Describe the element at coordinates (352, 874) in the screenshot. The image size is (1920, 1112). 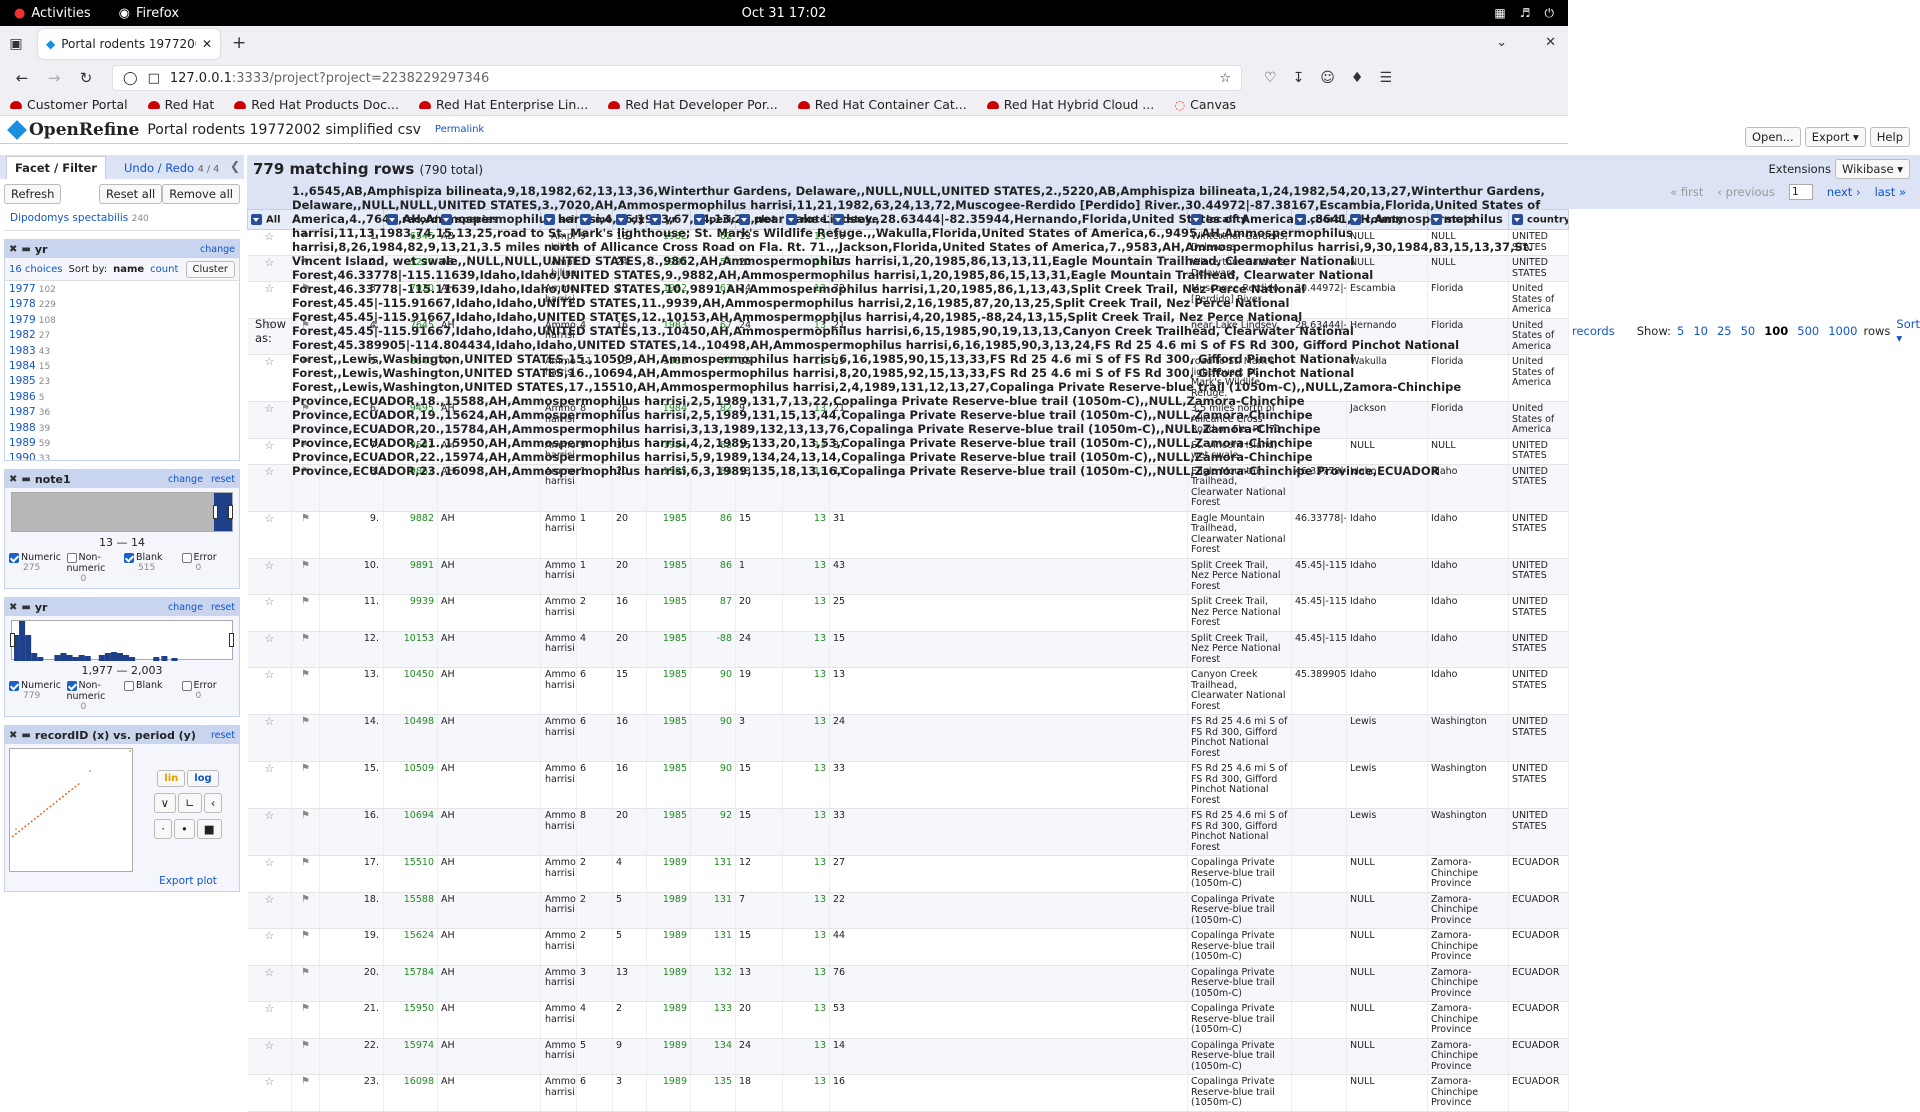
I see `row-index: 17.` at that location.